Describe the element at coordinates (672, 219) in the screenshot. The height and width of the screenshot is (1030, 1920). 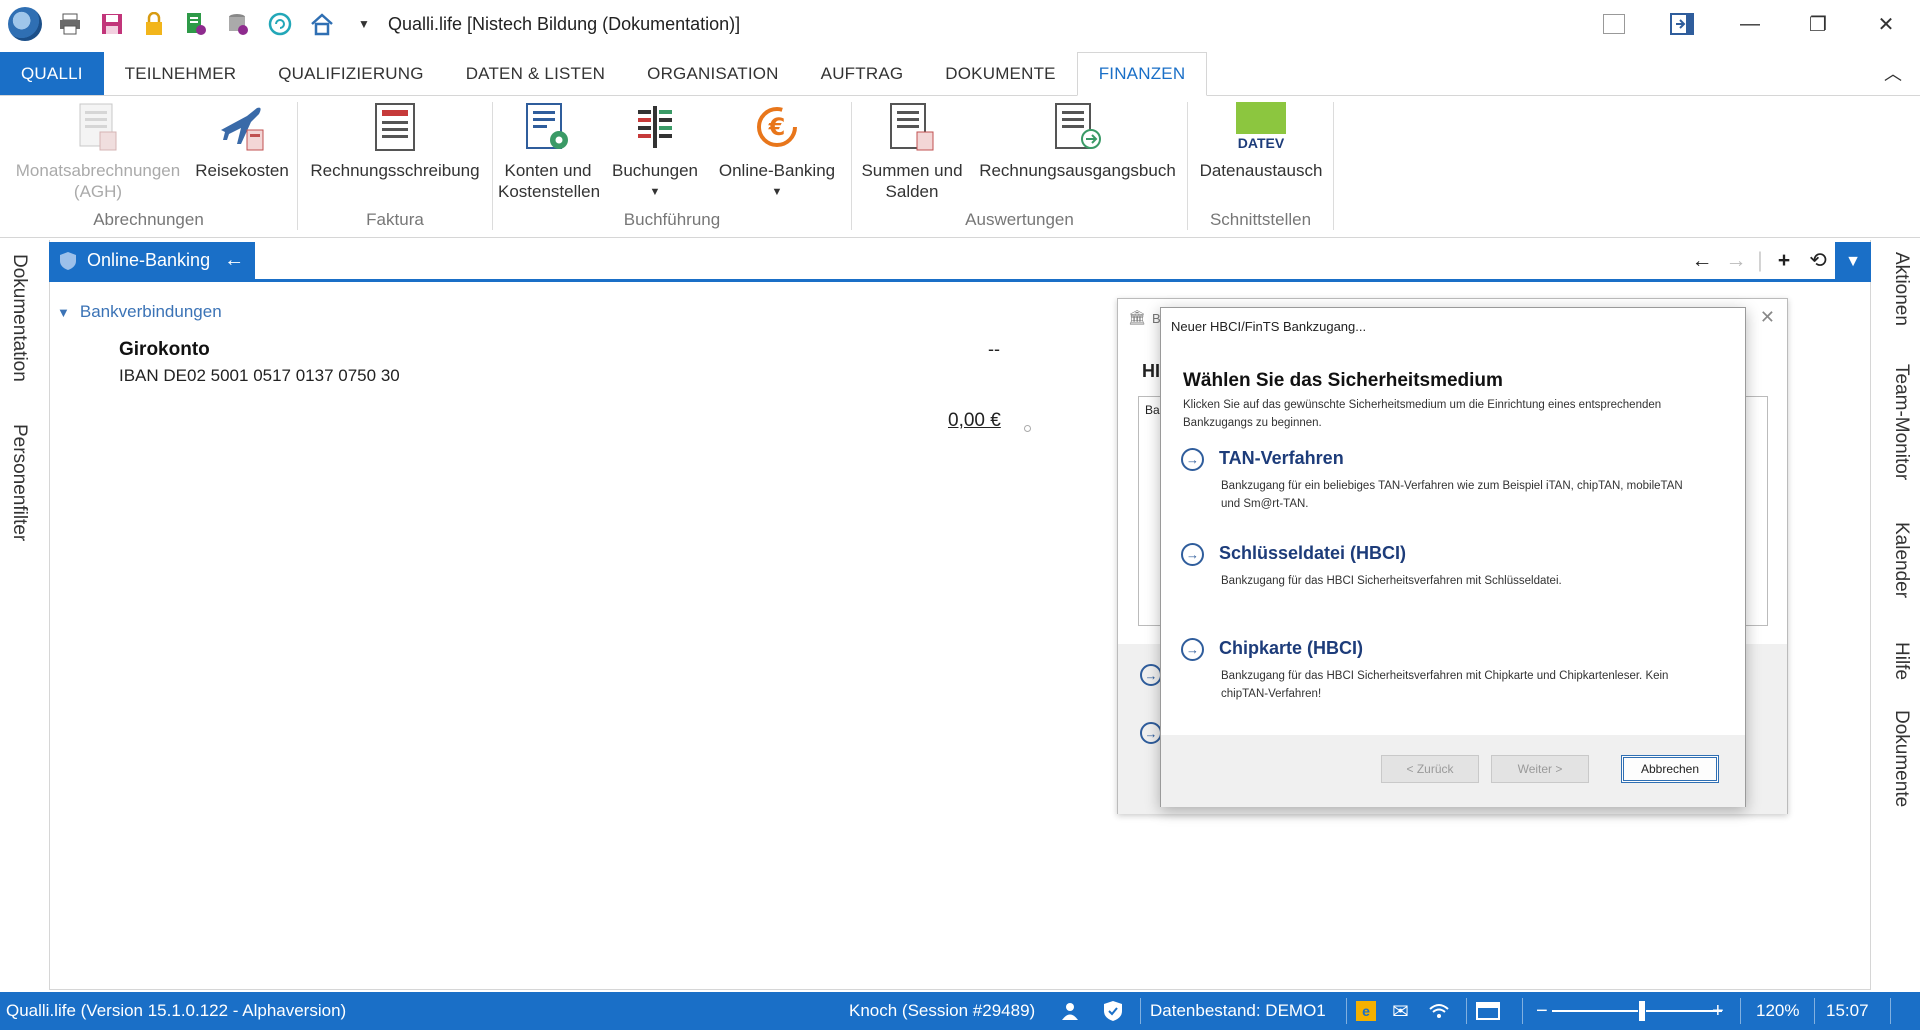
I see `group-title-buchfuehrung: Buchführung` at that location.